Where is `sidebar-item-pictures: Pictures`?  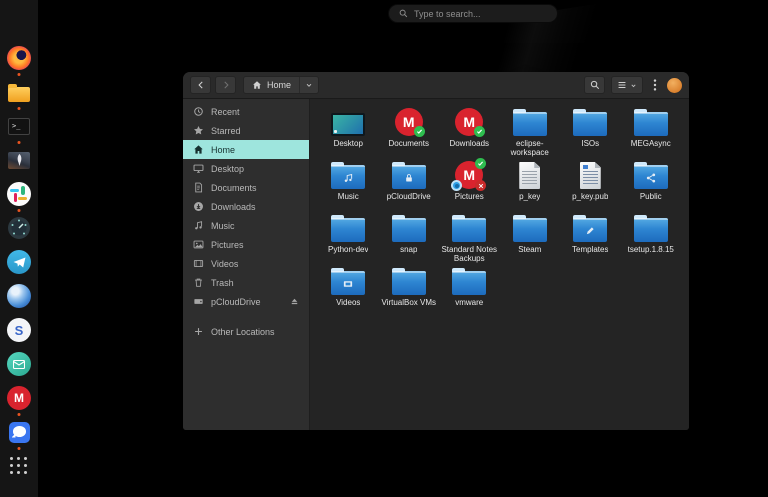 sidebar-item-pictures: Pictures is located at coordinates (246, 244).